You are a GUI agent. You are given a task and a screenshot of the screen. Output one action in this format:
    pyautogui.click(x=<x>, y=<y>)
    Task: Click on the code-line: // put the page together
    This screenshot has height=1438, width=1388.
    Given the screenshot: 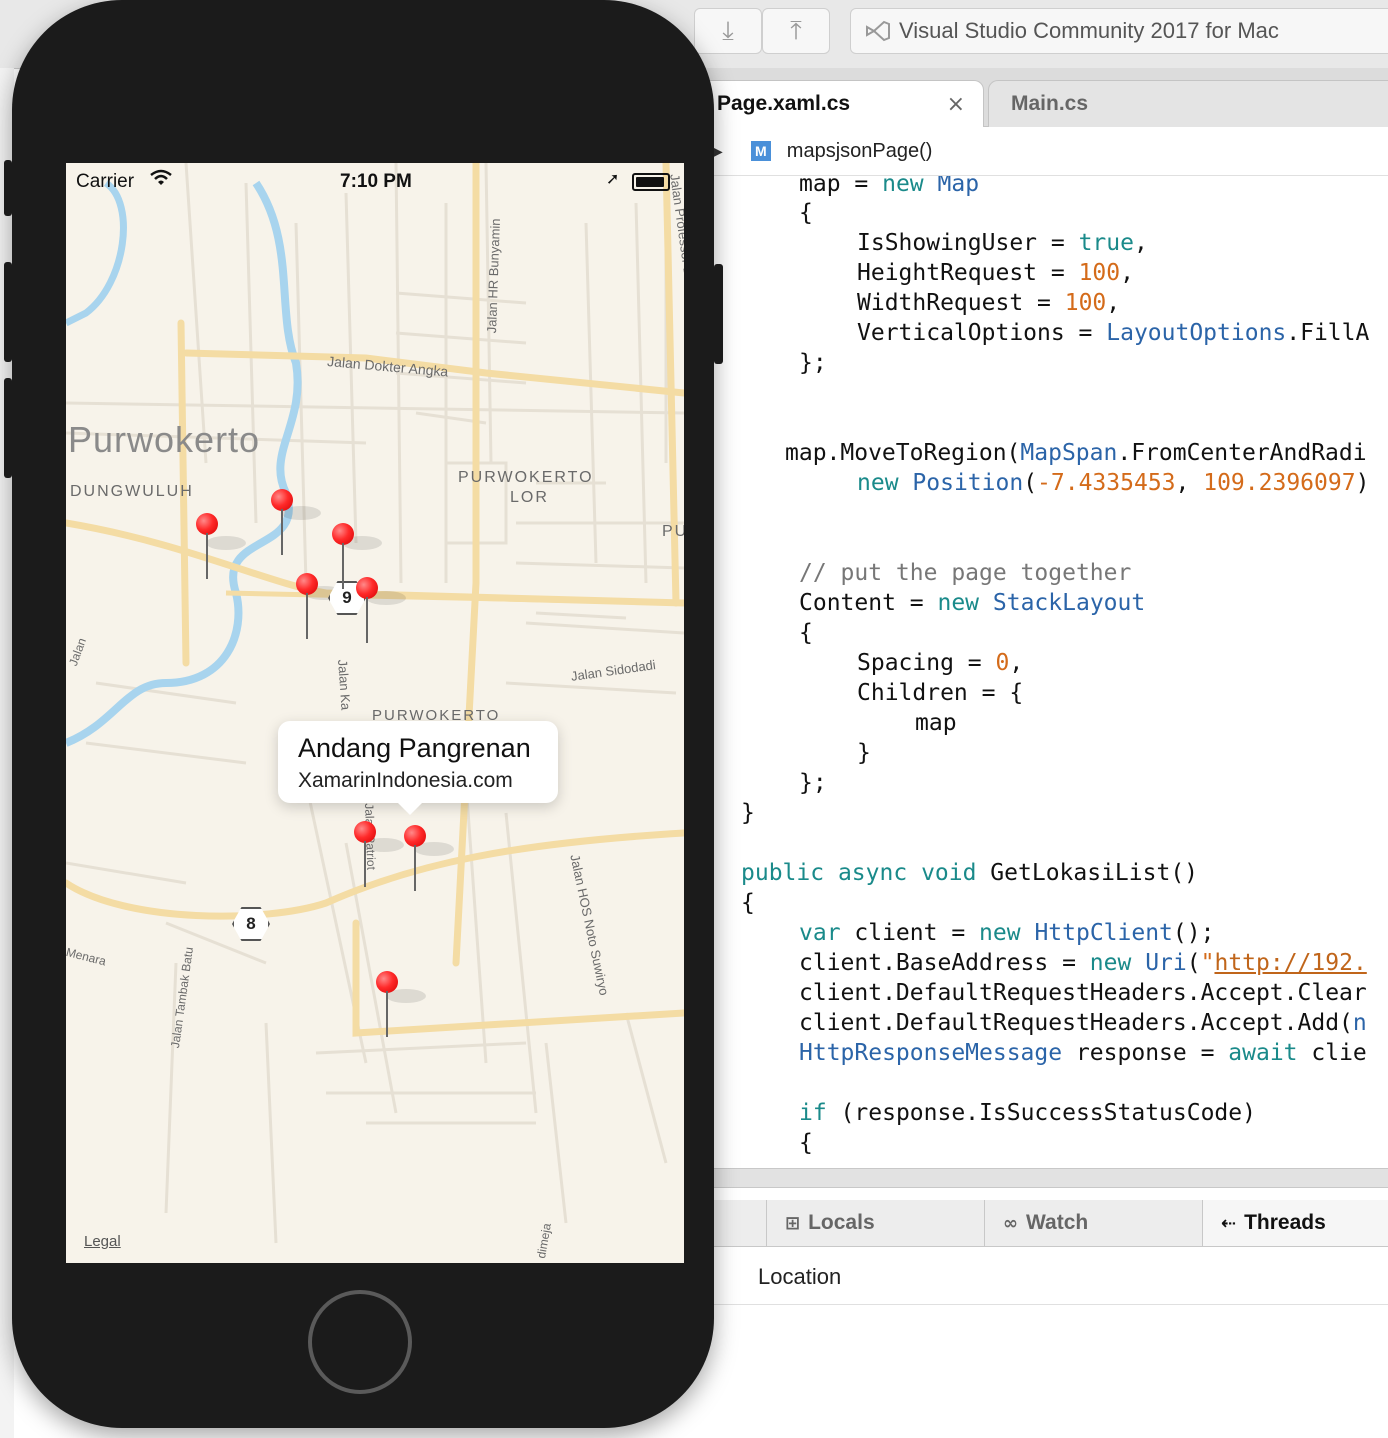 What is the action you would take?
    pyautogui.click(x=965, y=573)
    